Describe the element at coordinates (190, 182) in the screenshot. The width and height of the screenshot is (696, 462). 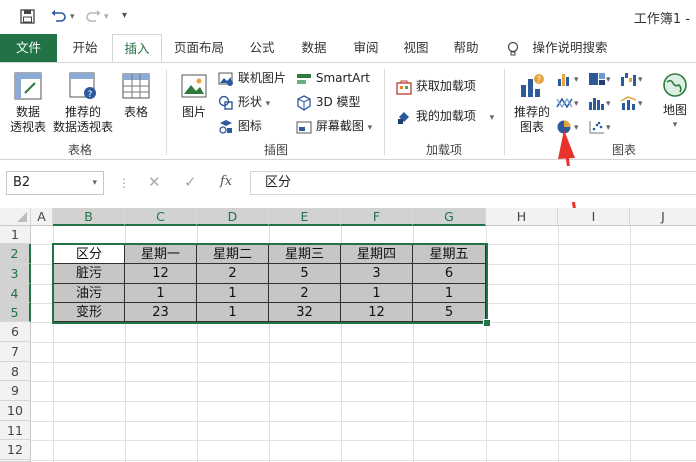
I see `confirm-entry-icon: ✓` at that location.